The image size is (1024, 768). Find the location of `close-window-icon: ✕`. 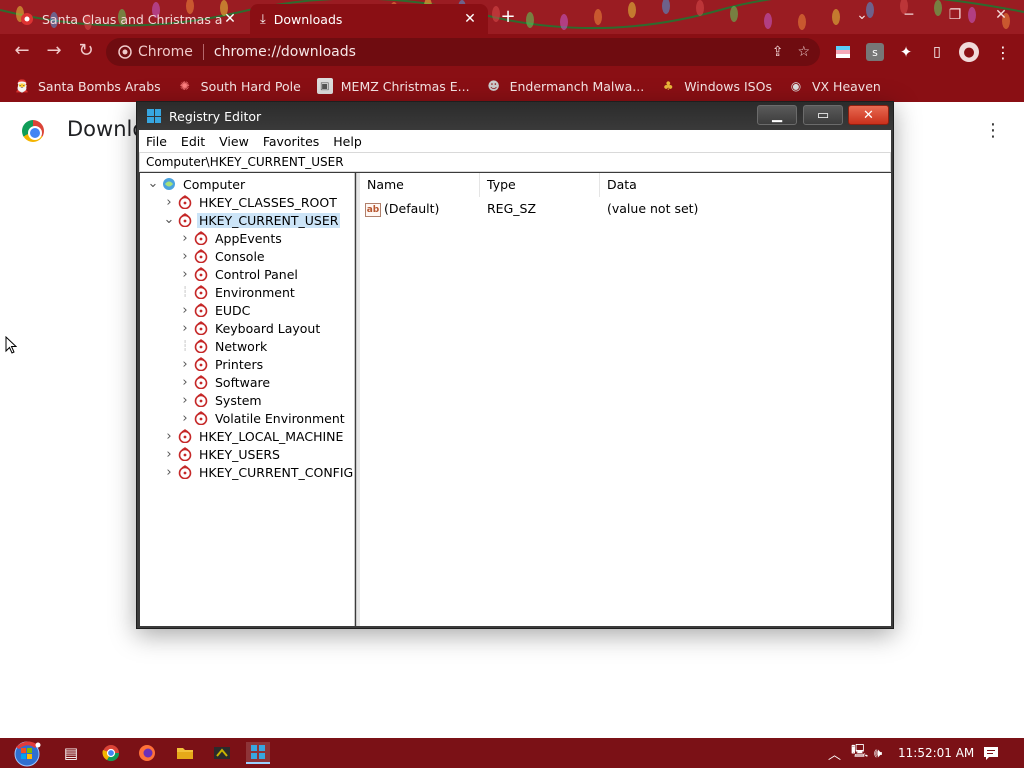

close-window-icon: ✕ is located at coordinates (1001, 15).